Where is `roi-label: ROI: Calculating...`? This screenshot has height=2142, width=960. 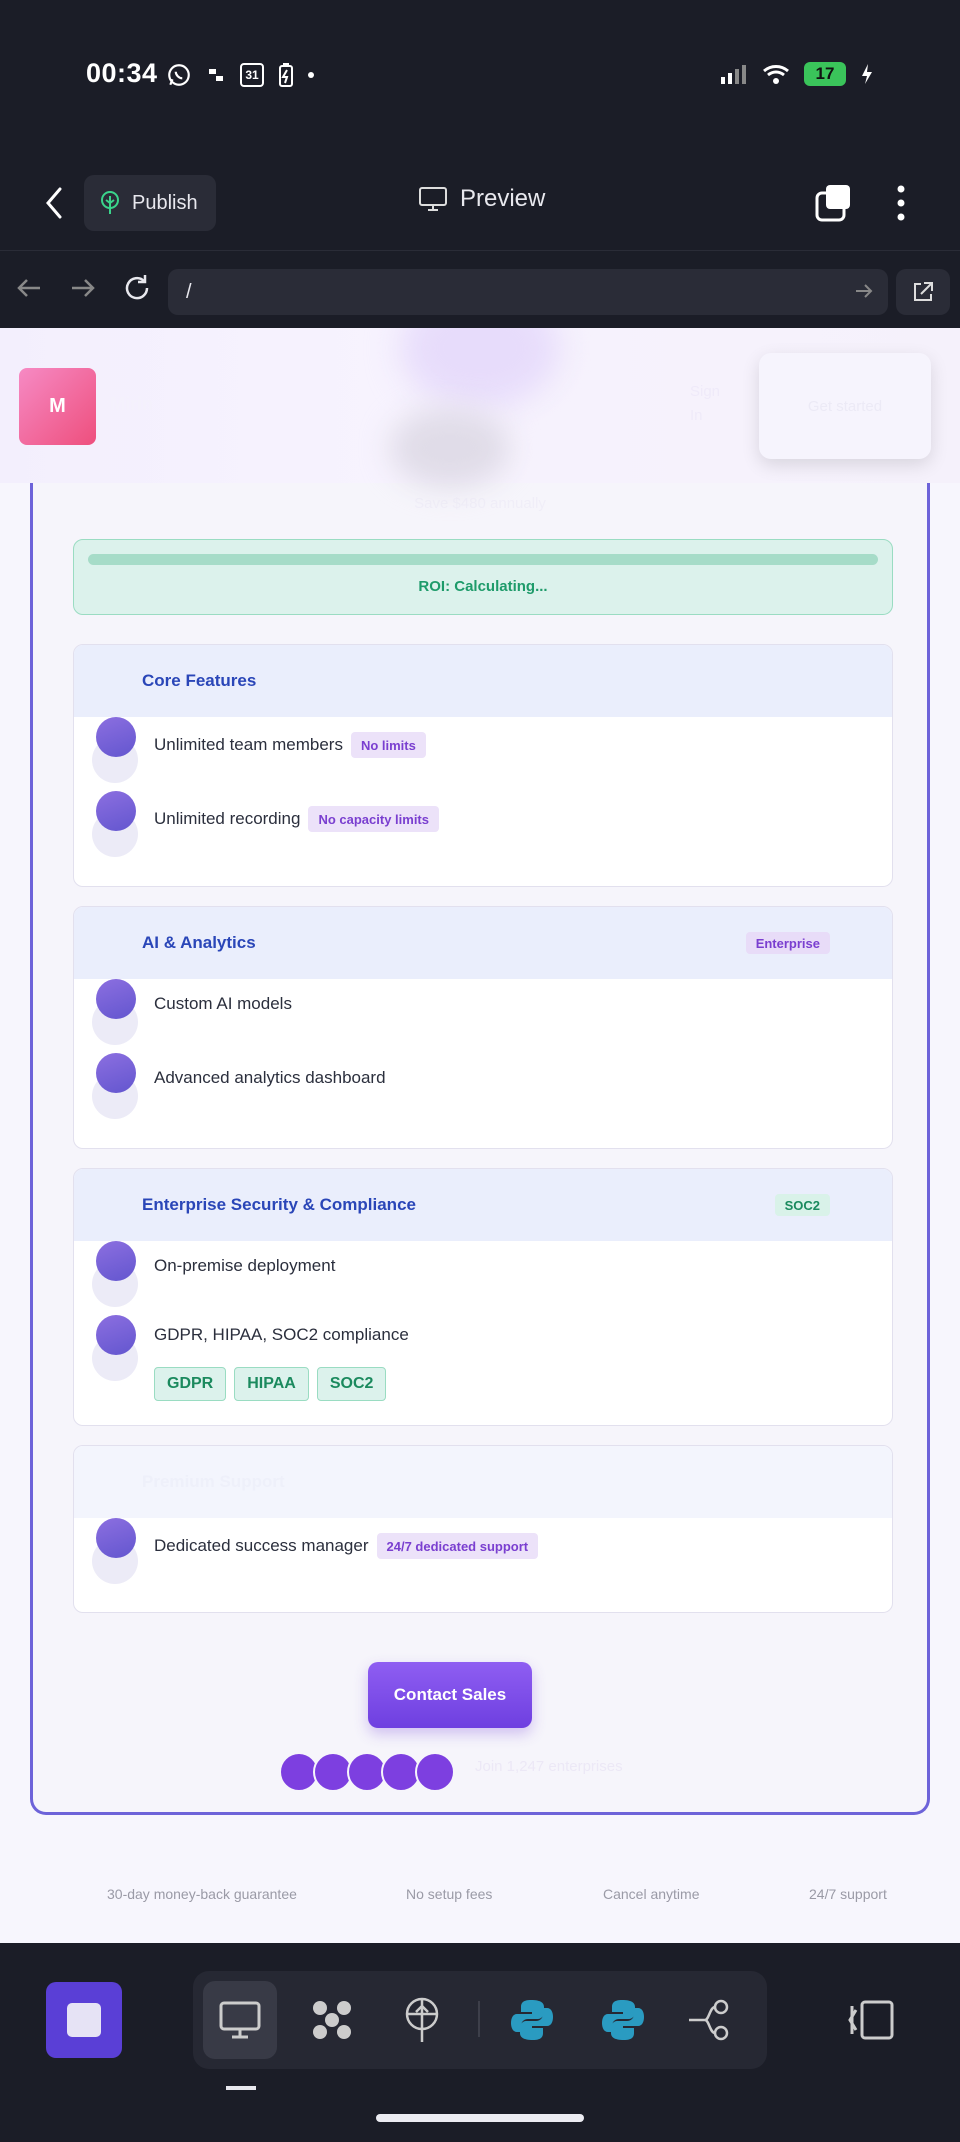 roi-label: ROI: Calculating... is located at coordinates (483, 586).